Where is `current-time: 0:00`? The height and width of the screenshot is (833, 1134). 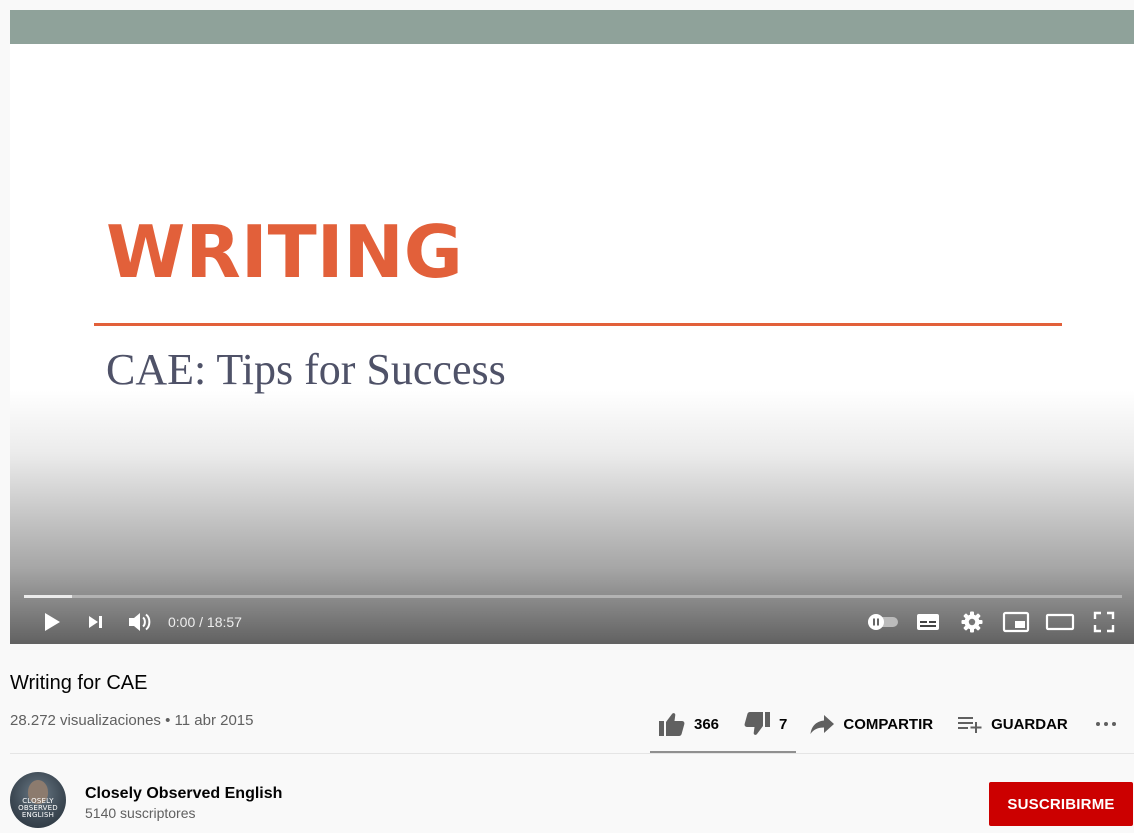
current-time: 0:00 is located at coordinates (182, 622).